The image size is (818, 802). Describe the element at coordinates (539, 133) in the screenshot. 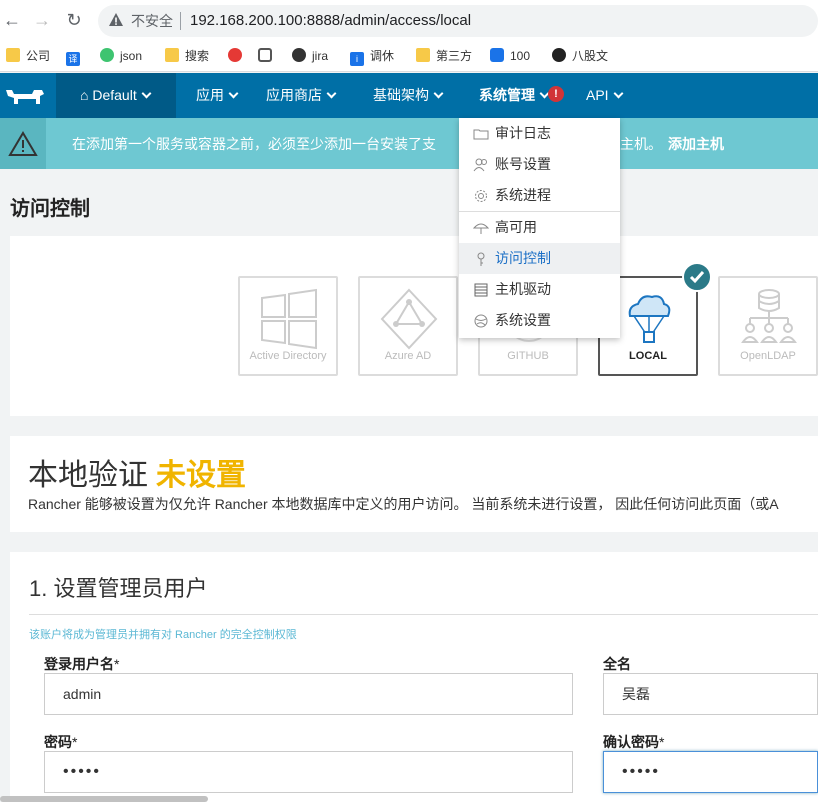

I see `menu-item-audit-log: 审计日志` at that location.